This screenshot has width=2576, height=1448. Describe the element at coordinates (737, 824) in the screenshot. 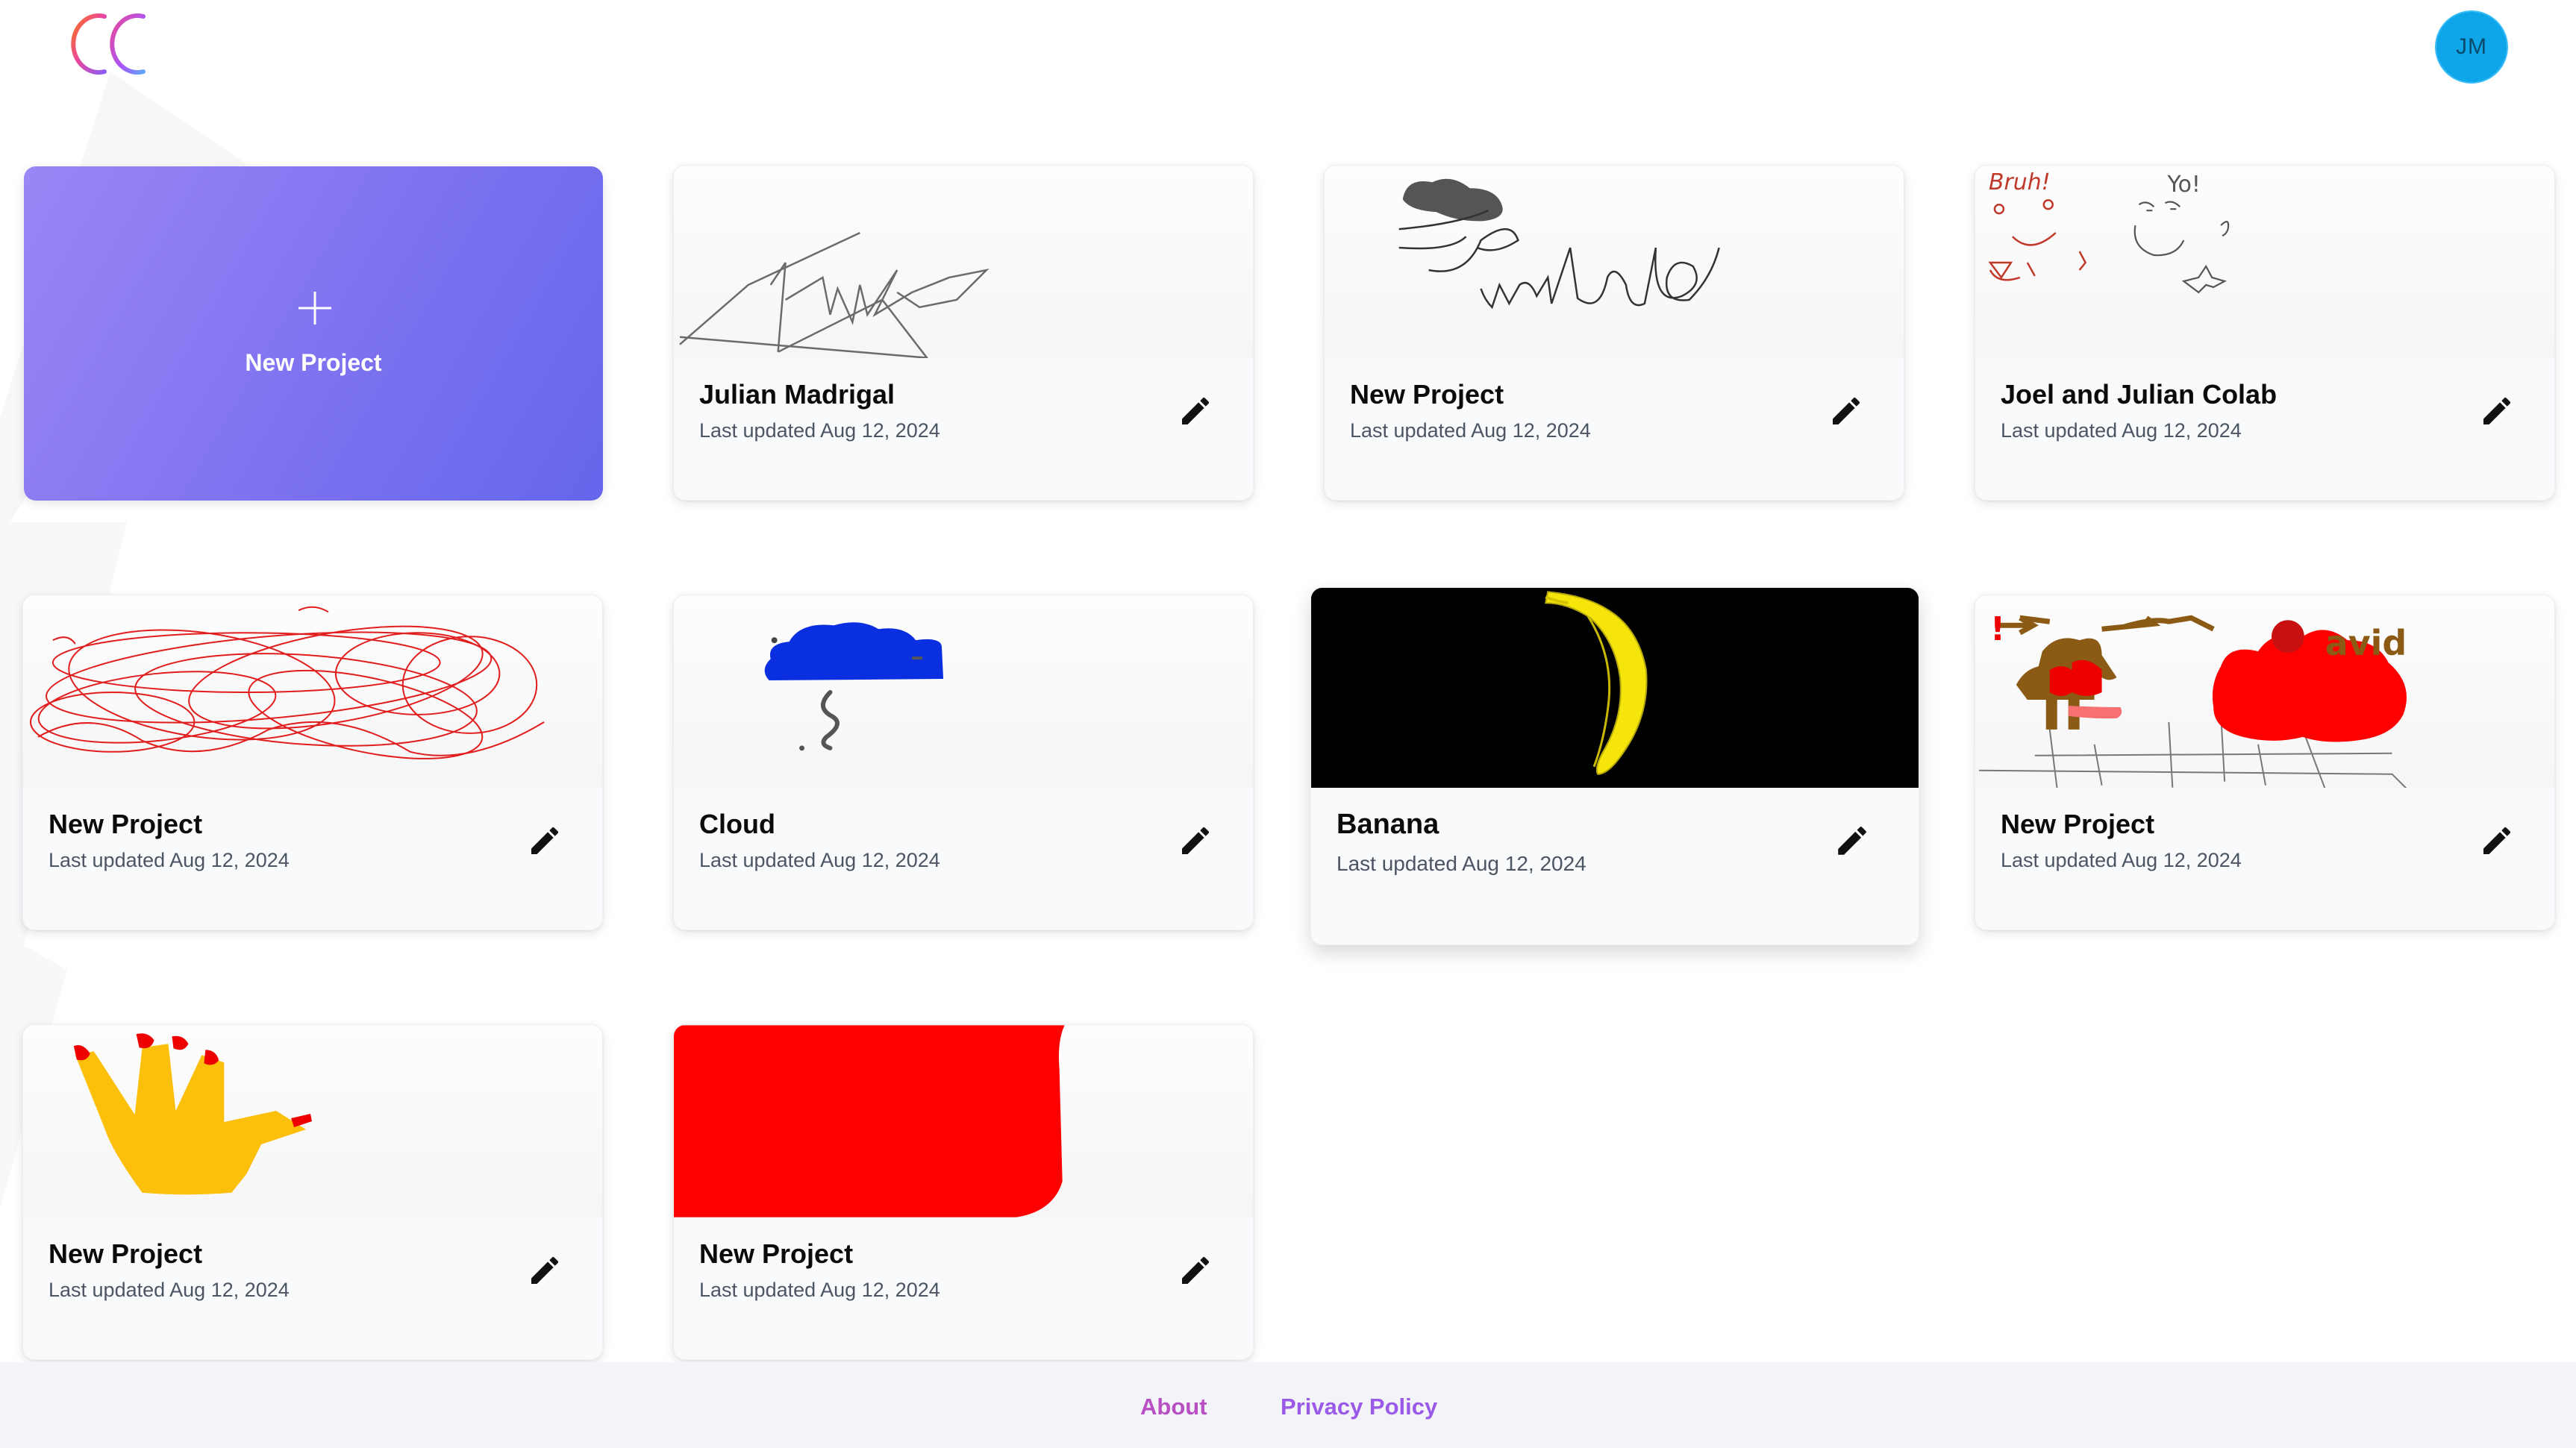

I see `project-title: Cloud` at that location.